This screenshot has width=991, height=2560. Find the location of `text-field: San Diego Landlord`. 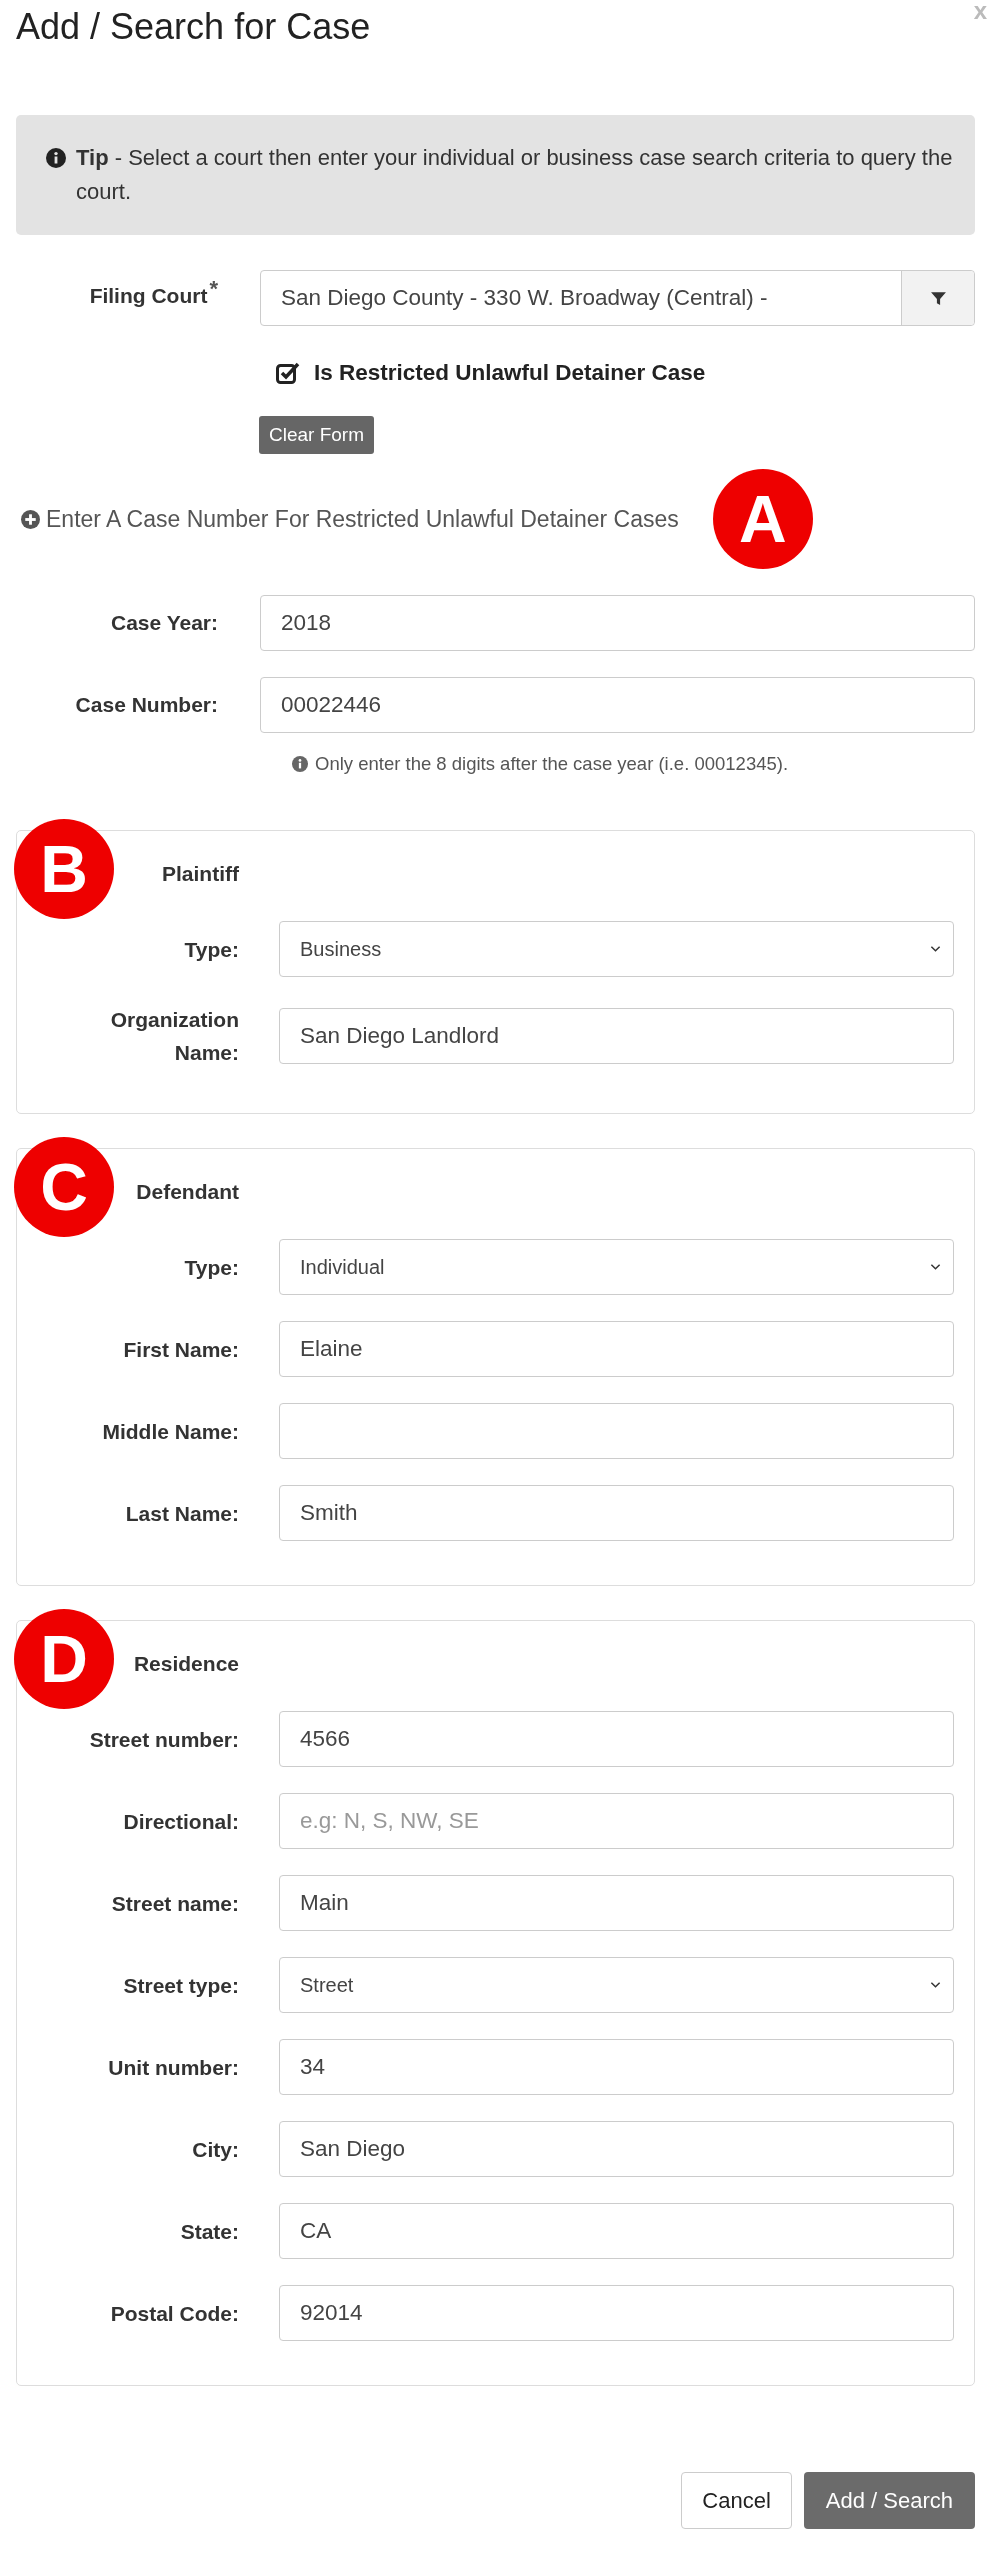

text-field: San Diego Landlord is located at coordinates (616, 1036).